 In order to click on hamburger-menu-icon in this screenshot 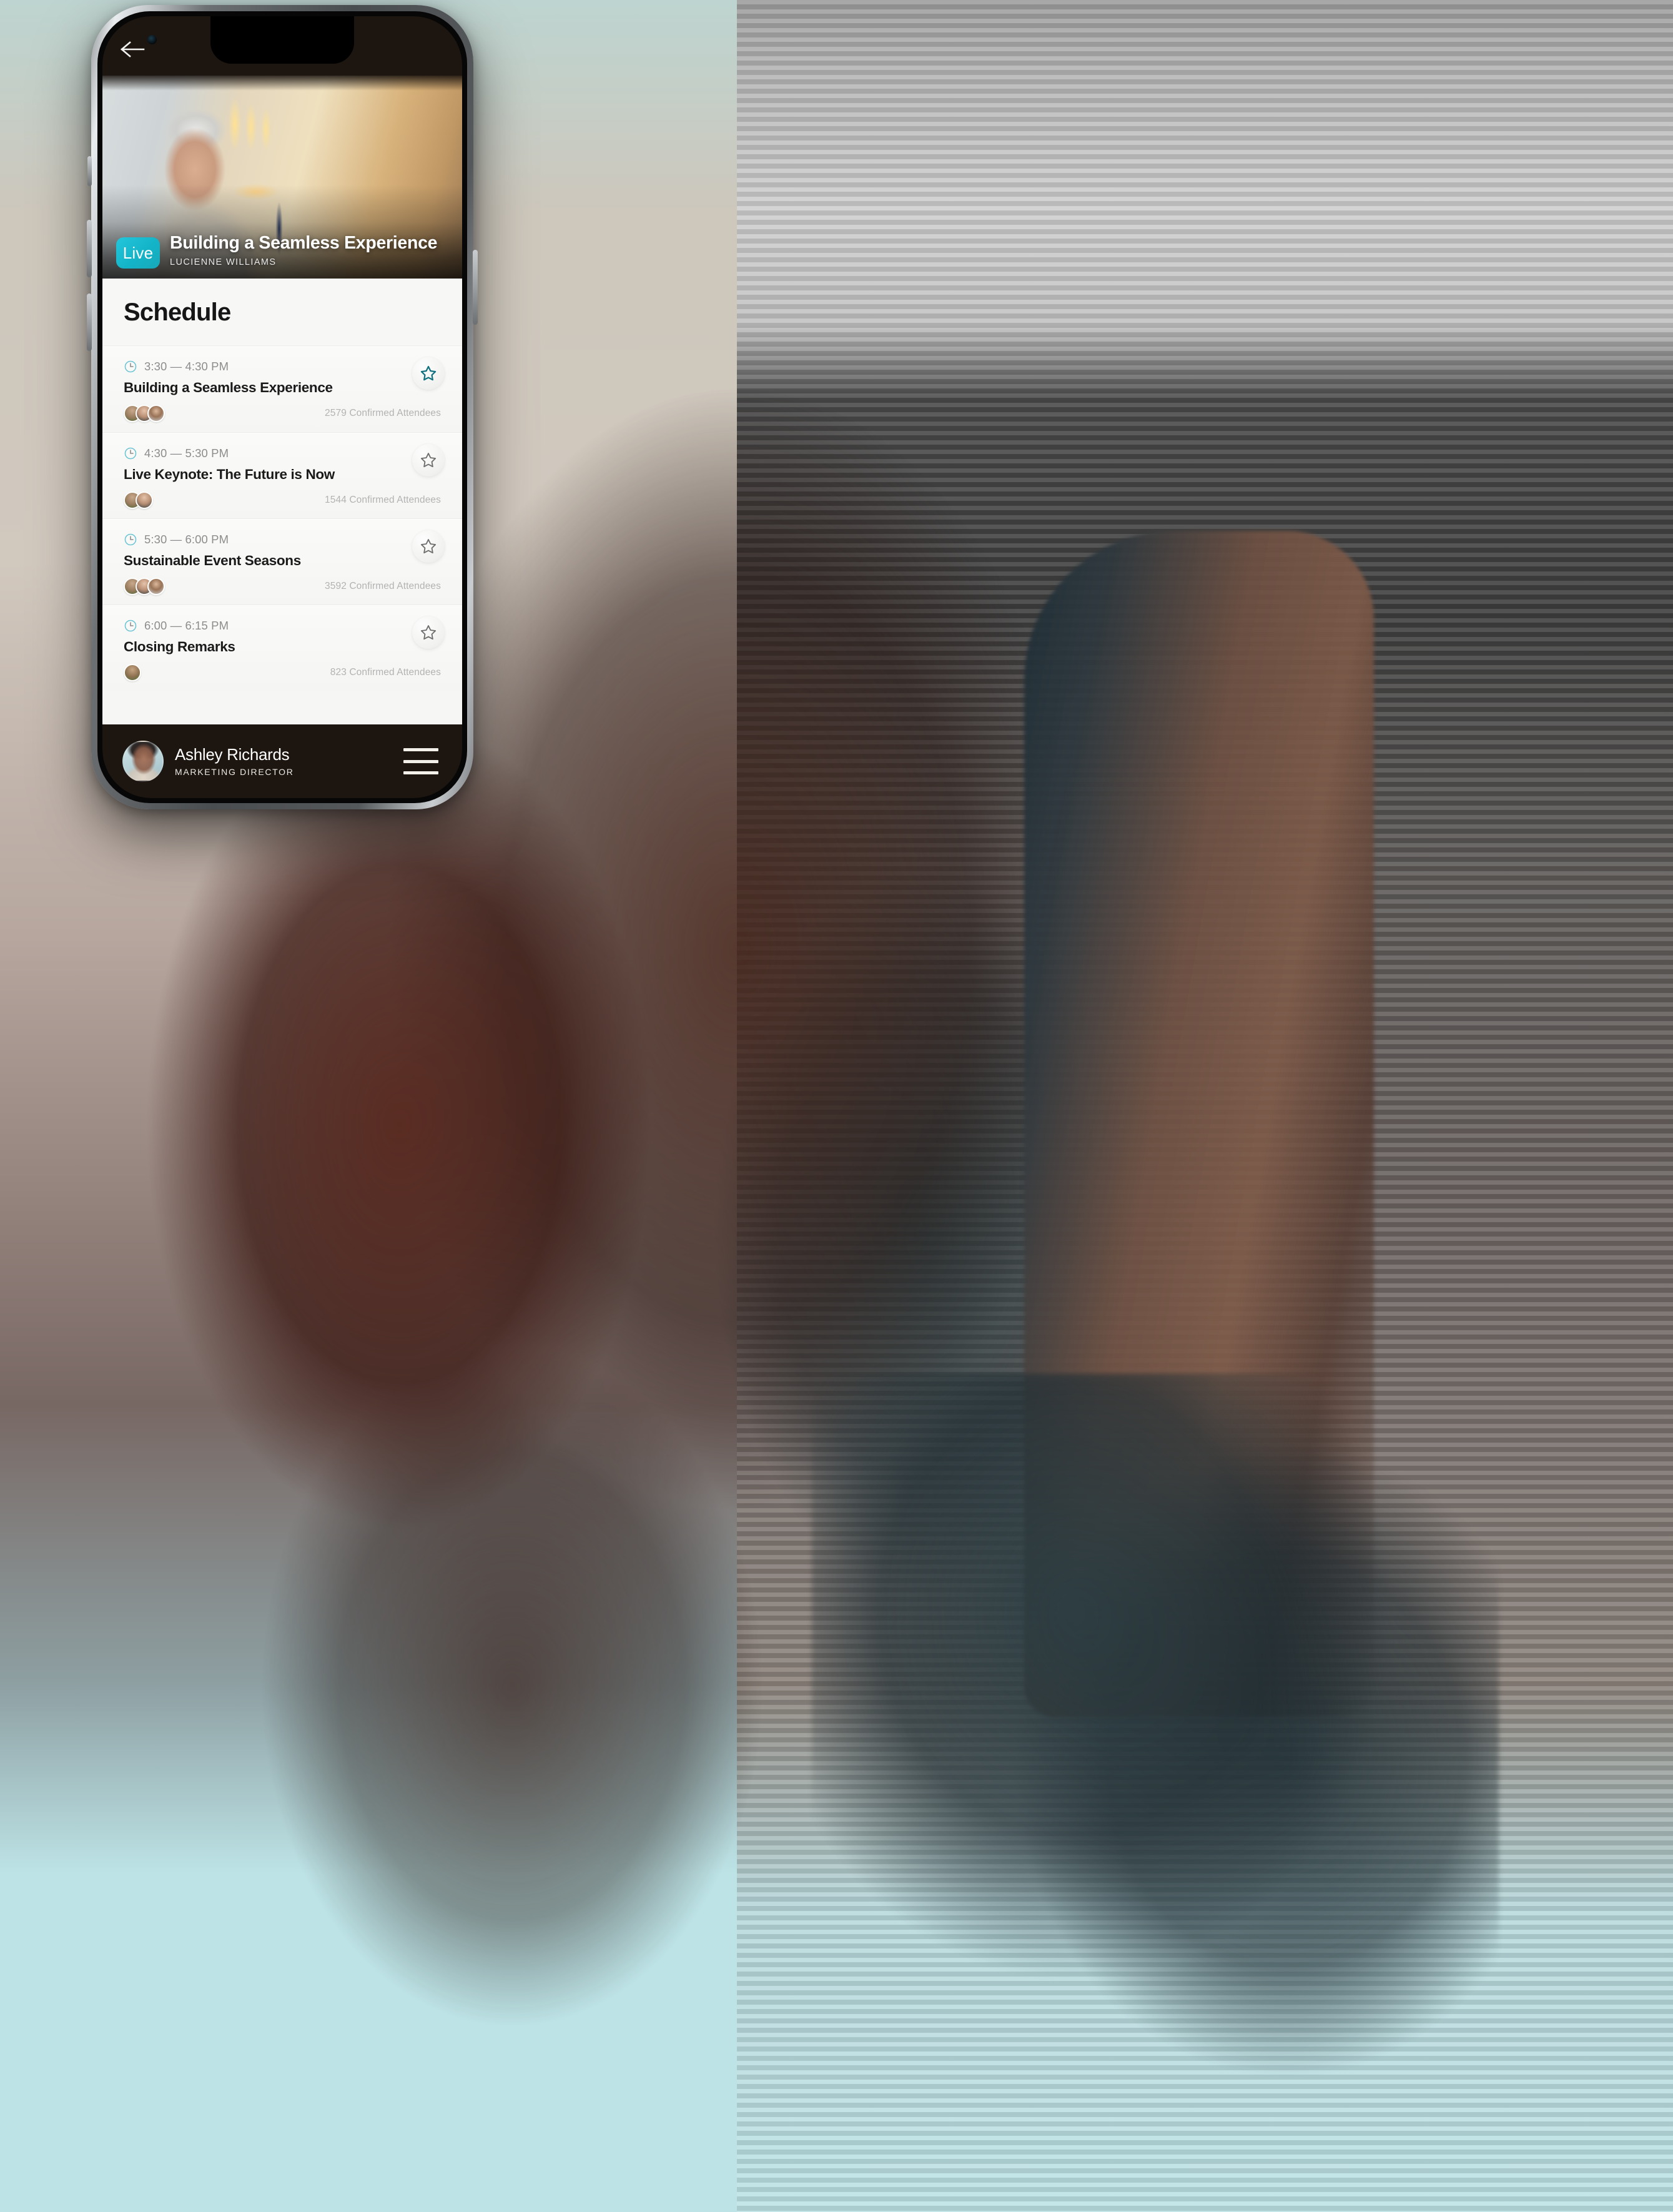, I will do `click(420, 761)`.